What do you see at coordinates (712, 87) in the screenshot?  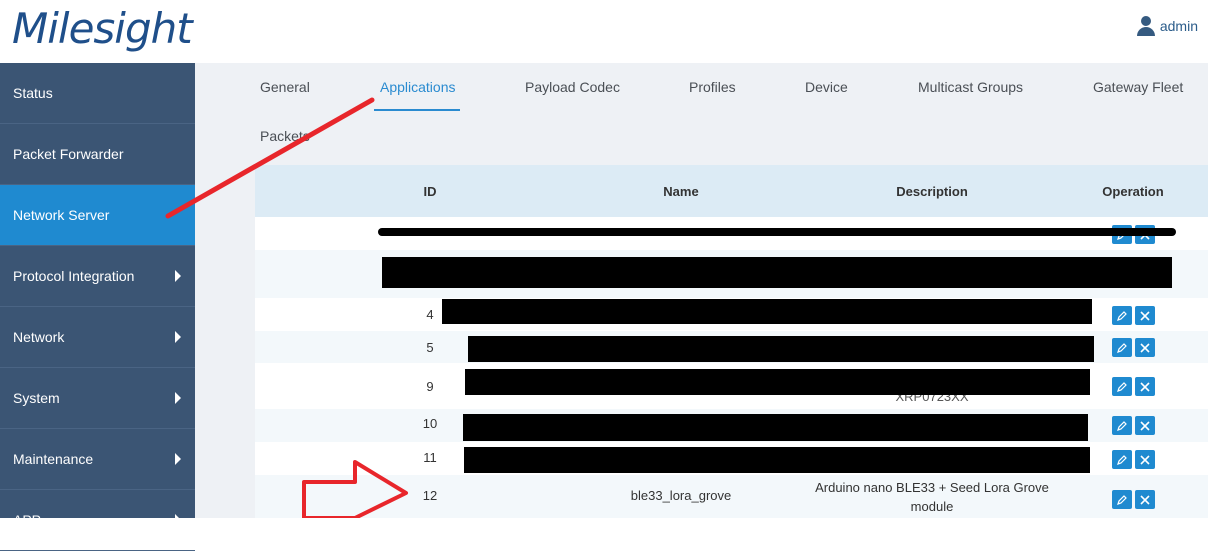 I see `tab-profiles: Profiles` at bounding box center [712, 87].